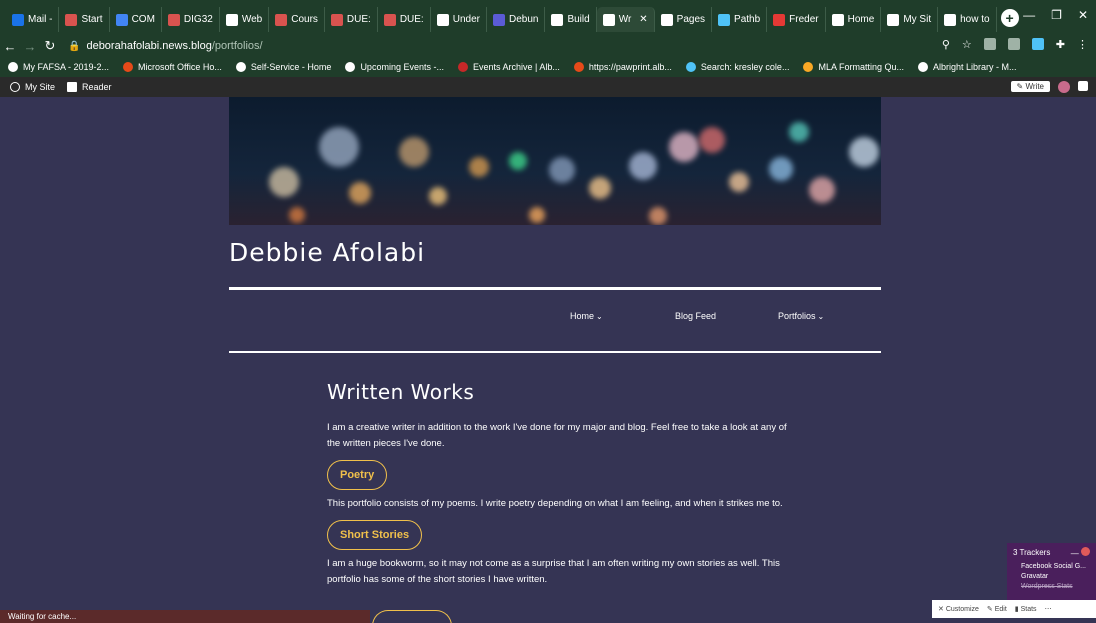  What do you see at coordinates (84, 19) in the screenshot?
I see `browser-tab: Start` at bounding box center [84, 19].